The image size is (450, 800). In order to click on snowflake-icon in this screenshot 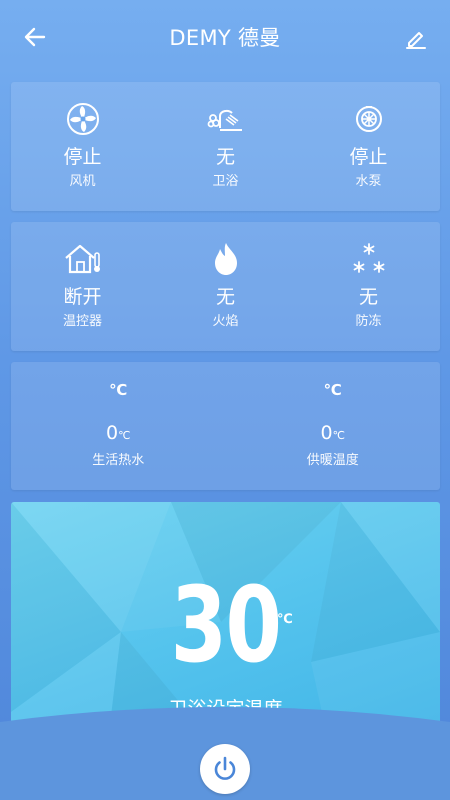, I will do `click(368, 258)`.